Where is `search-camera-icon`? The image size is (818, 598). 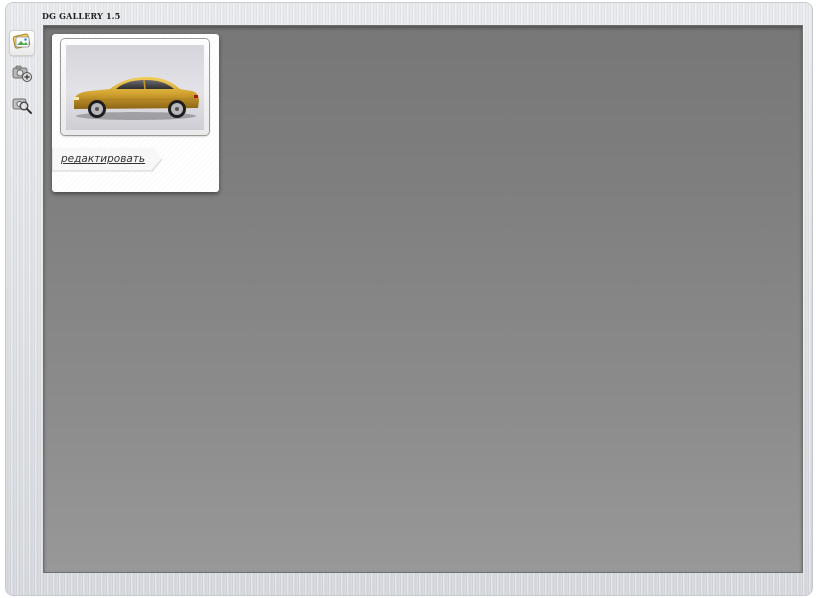 search-camera-icon is located at coordinates (22, 107).